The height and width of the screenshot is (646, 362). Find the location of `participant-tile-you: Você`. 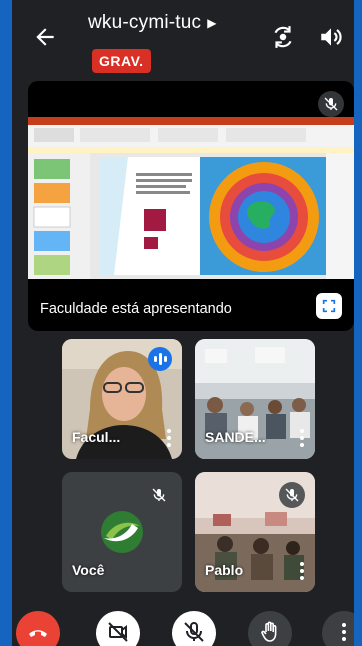

participant-tile-you: Você is located at coordinates (122, 532).